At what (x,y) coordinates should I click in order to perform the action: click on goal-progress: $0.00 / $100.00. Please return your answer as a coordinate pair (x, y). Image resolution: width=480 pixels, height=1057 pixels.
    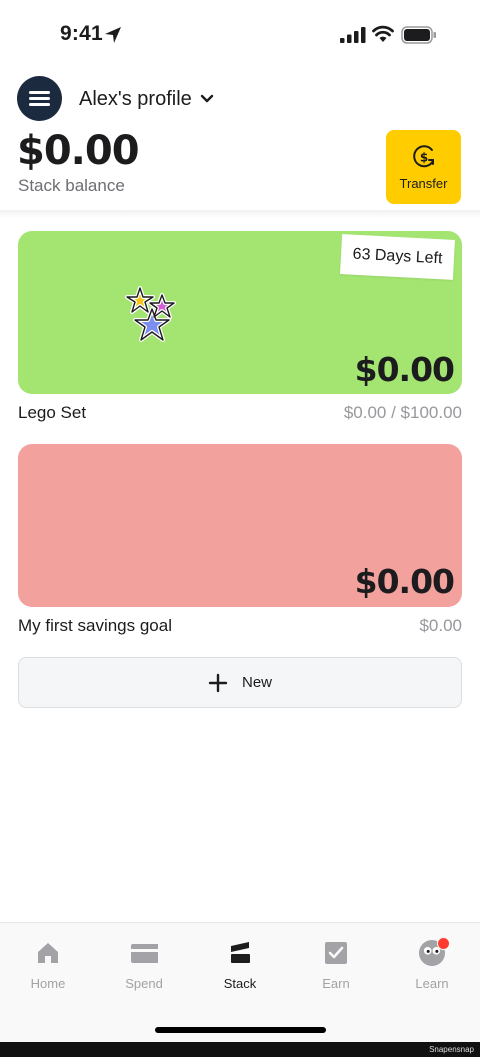
    Looking at the image, I should click on (402, 412).